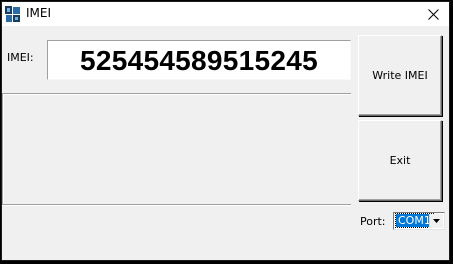 This screenshot has width=453, height=264. What do you see at coordinates (39, 13) in the screenshot?
I see `window-title: IMEI` at bounding box center [39, 13].